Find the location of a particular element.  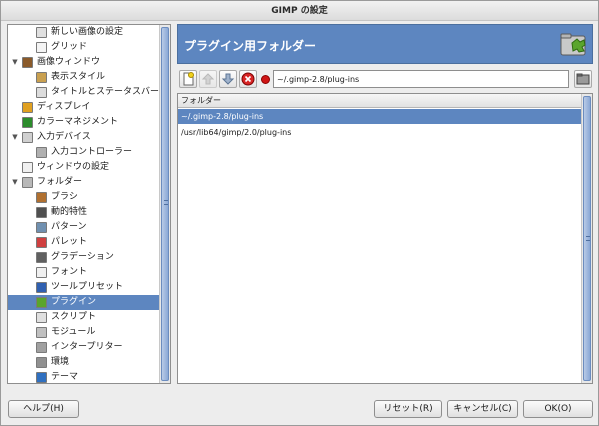

move-down-icon is located at coordinates (228, 79).